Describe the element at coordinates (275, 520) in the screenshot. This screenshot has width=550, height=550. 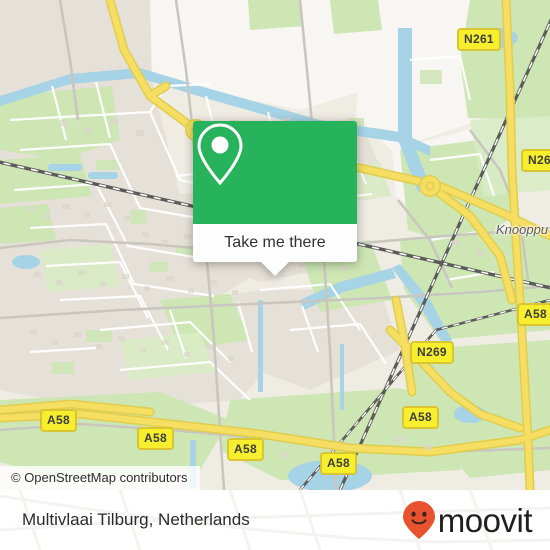
I see `footer-bar: Multivlaai Tilburg, Netherlands moovit` at that location.